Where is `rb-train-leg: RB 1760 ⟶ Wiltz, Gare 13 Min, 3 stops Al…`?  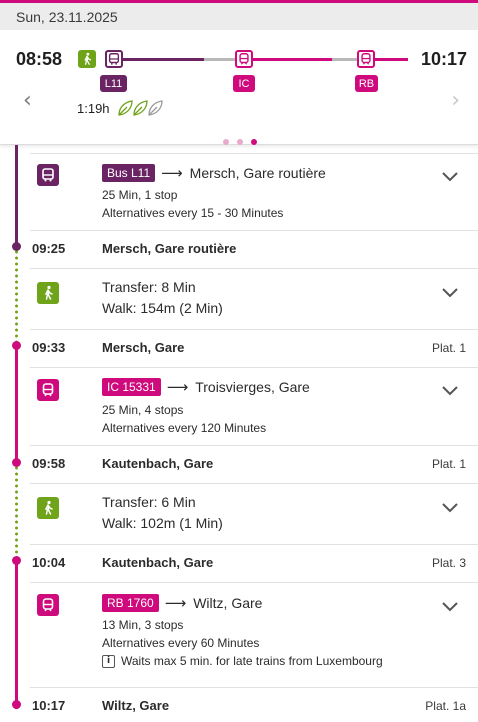
rb-train-leg: RB 1760 ⟶ Wiltz, Gare 13 Min, 3 stops Al… is located at coordinates (254, 634).